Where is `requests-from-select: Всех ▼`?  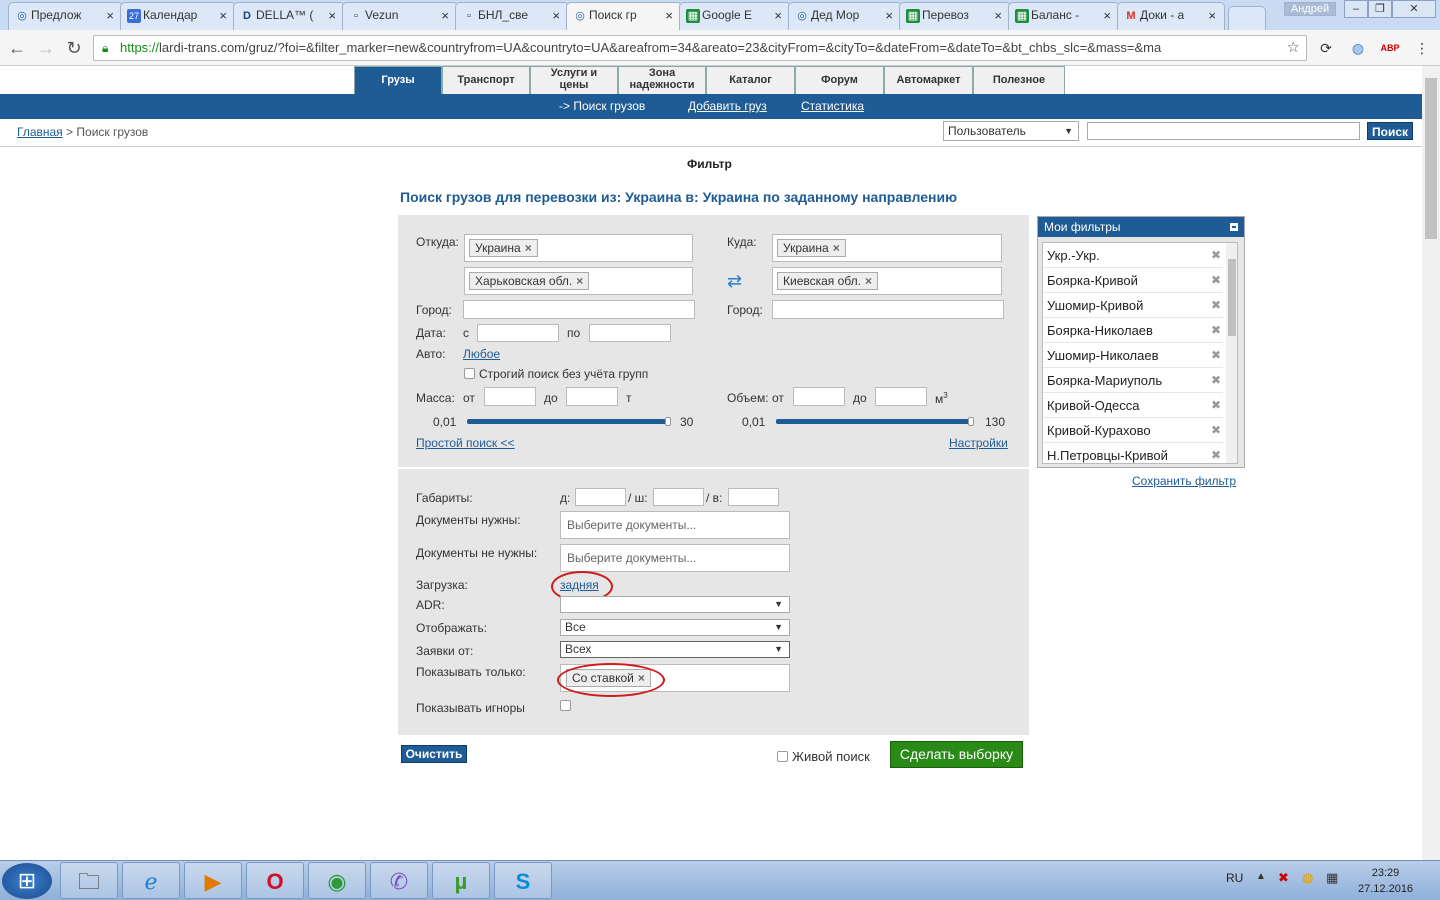 requests-from-select: Всех ▼ is located at coordinates (675, 649).